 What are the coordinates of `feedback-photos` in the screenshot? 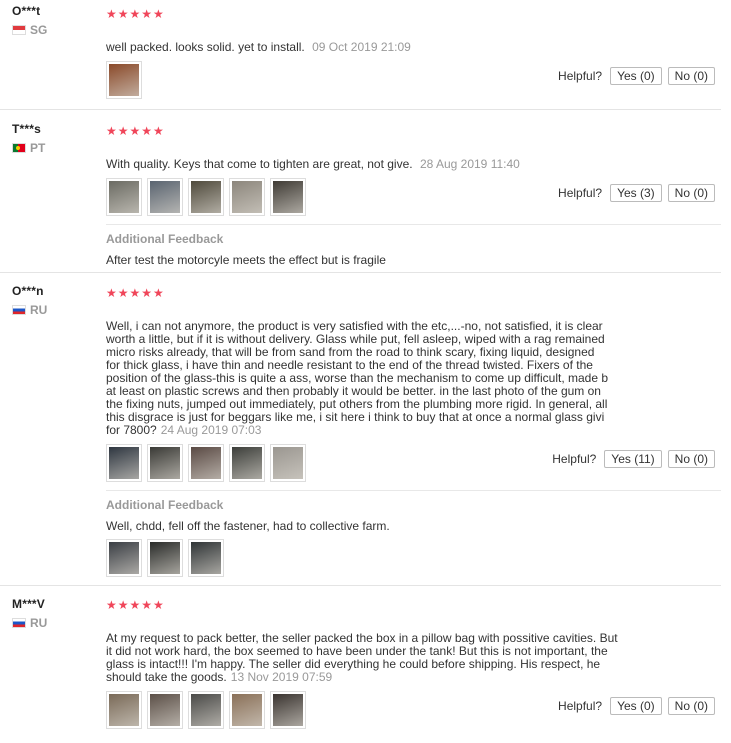 It's located at (165, 558).